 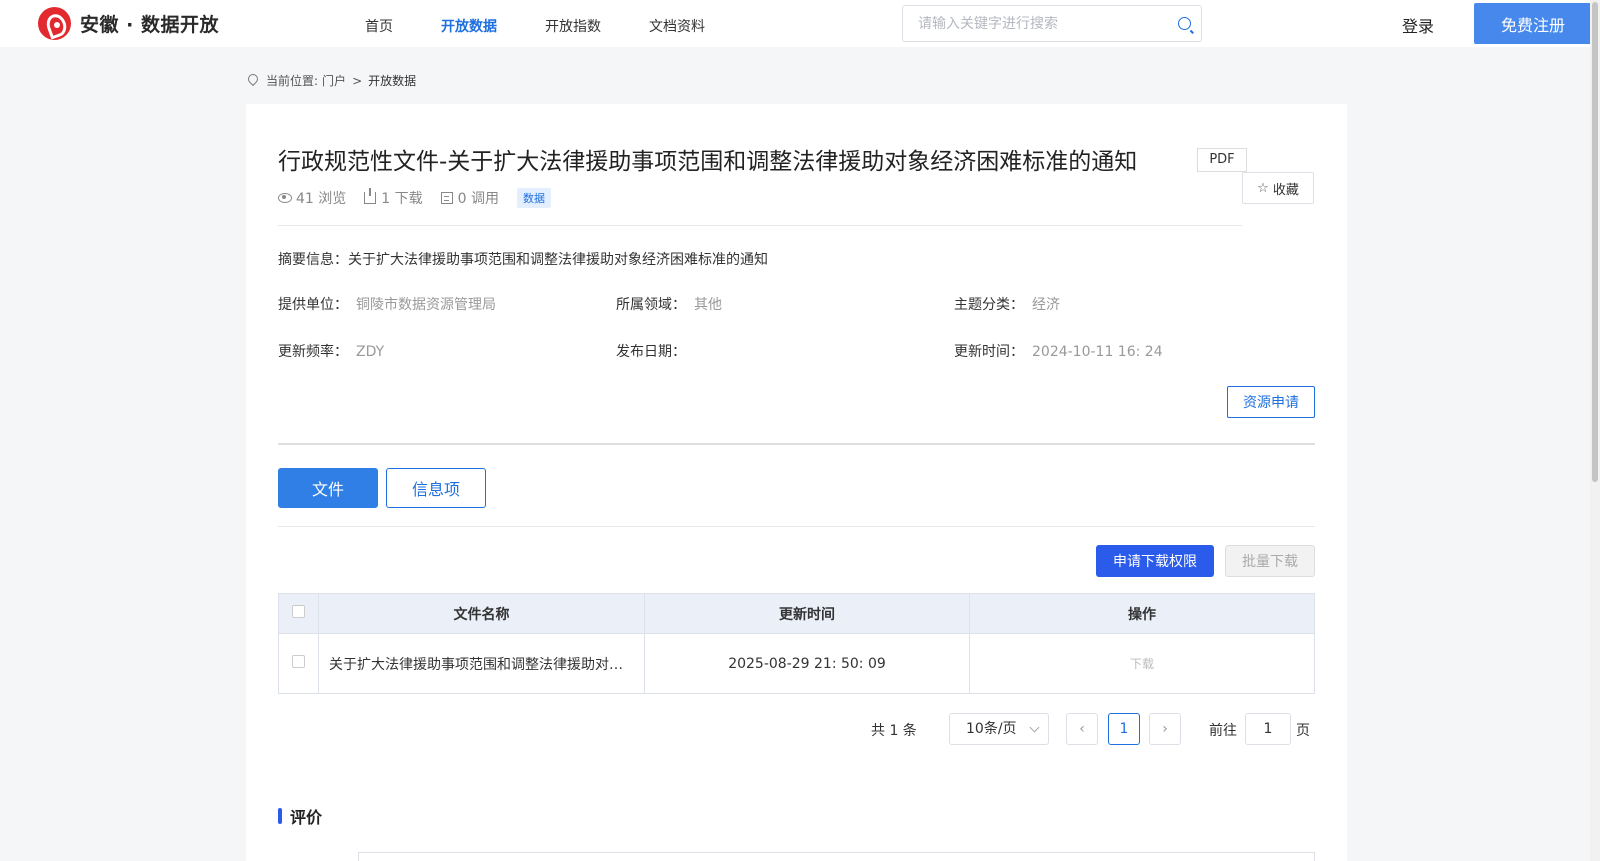 What do you see at coordinates (807, 663) in the screenshot?
I see `row-updated: 2025-08-29 21: 50: 09` at bounding box center [807, 663].